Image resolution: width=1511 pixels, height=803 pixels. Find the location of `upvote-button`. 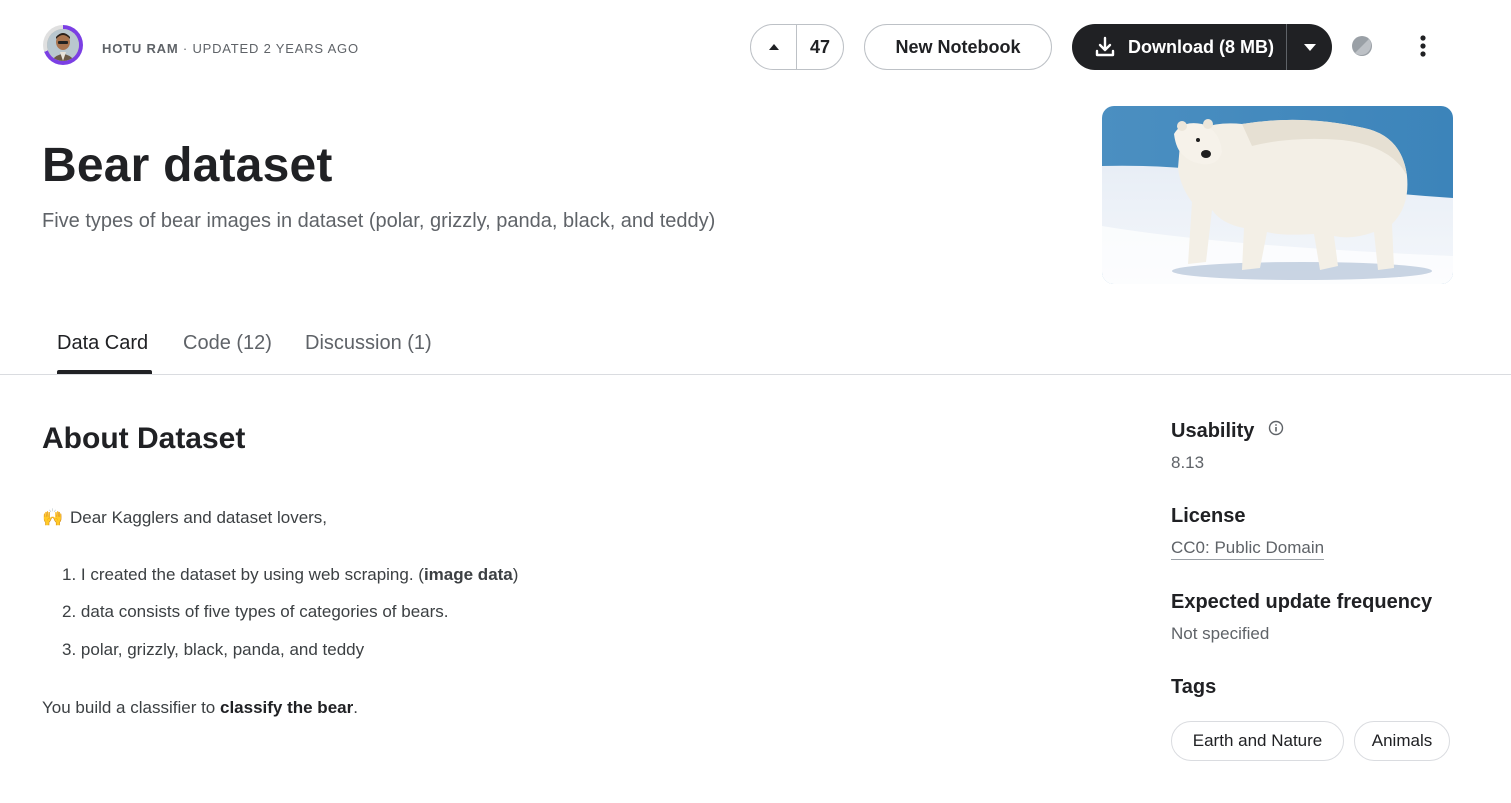

upvote-button is located at coordinates (774, 47).